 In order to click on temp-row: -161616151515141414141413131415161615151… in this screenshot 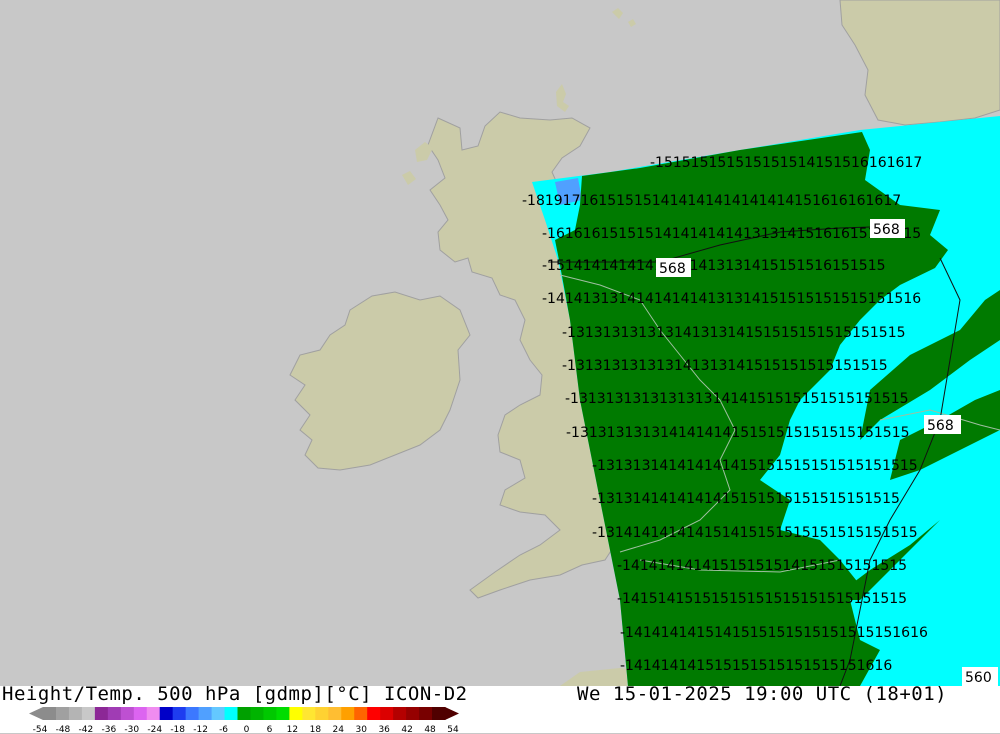, I will do `click(731, 234)`.